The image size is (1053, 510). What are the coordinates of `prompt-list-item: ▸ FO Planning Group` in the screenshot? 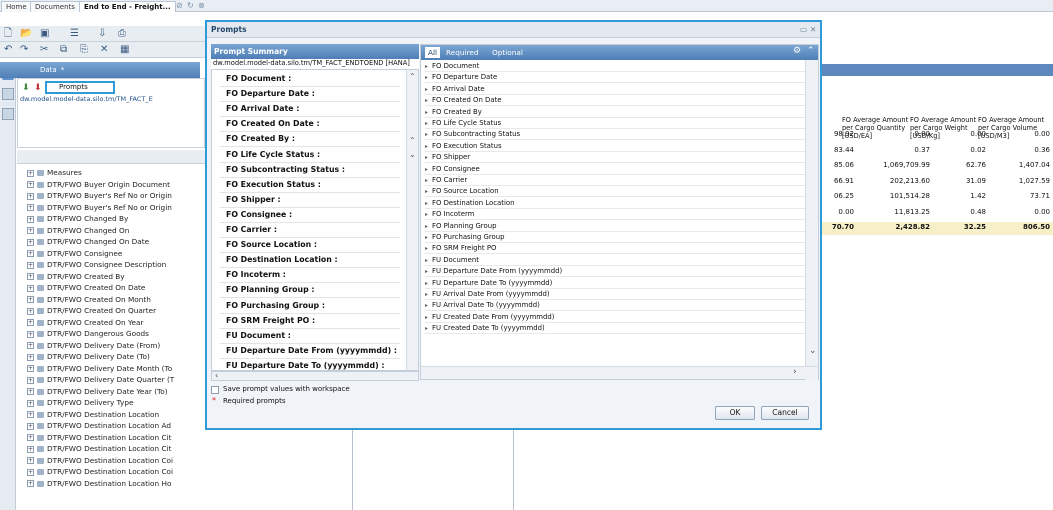 It's located at (615, 226).